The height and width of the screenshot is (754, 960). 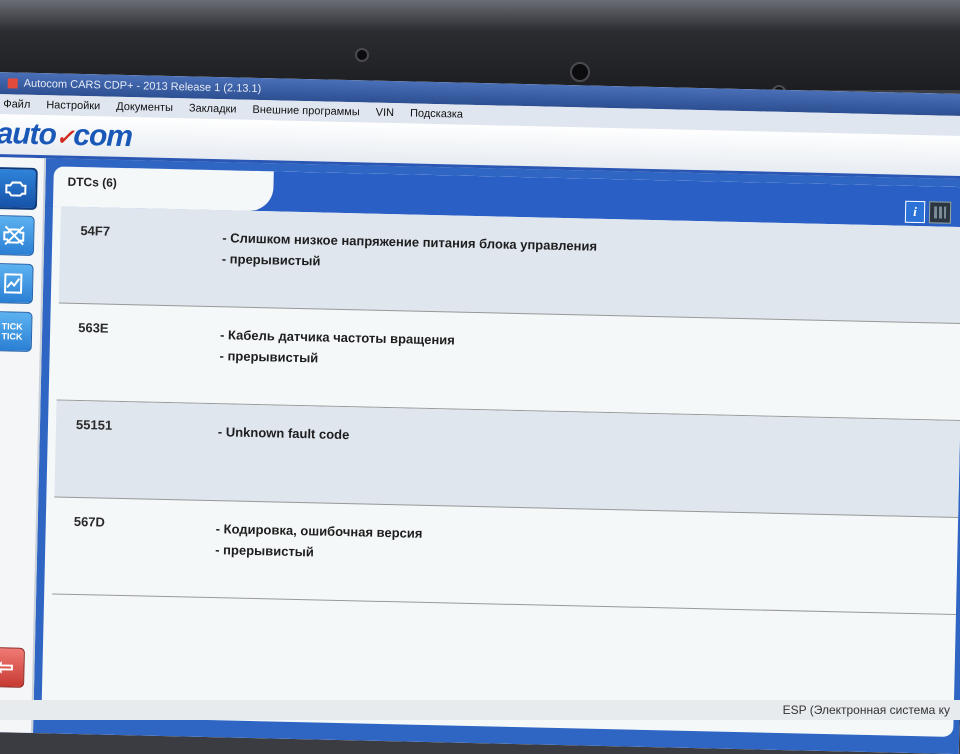 I want to click on dtc-description-line: - Кабель датчика частоты вращения, so click(x=337, y=337).